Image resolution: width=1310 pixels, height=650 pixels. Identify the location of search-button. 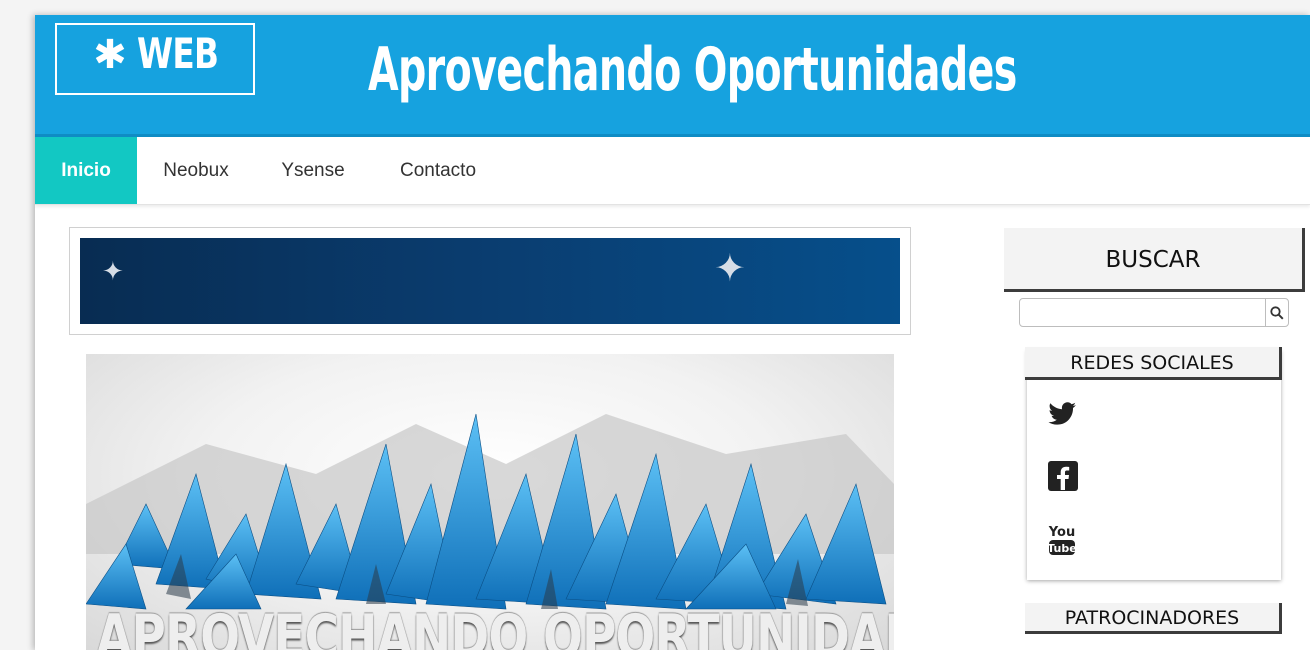
(1276, 312).